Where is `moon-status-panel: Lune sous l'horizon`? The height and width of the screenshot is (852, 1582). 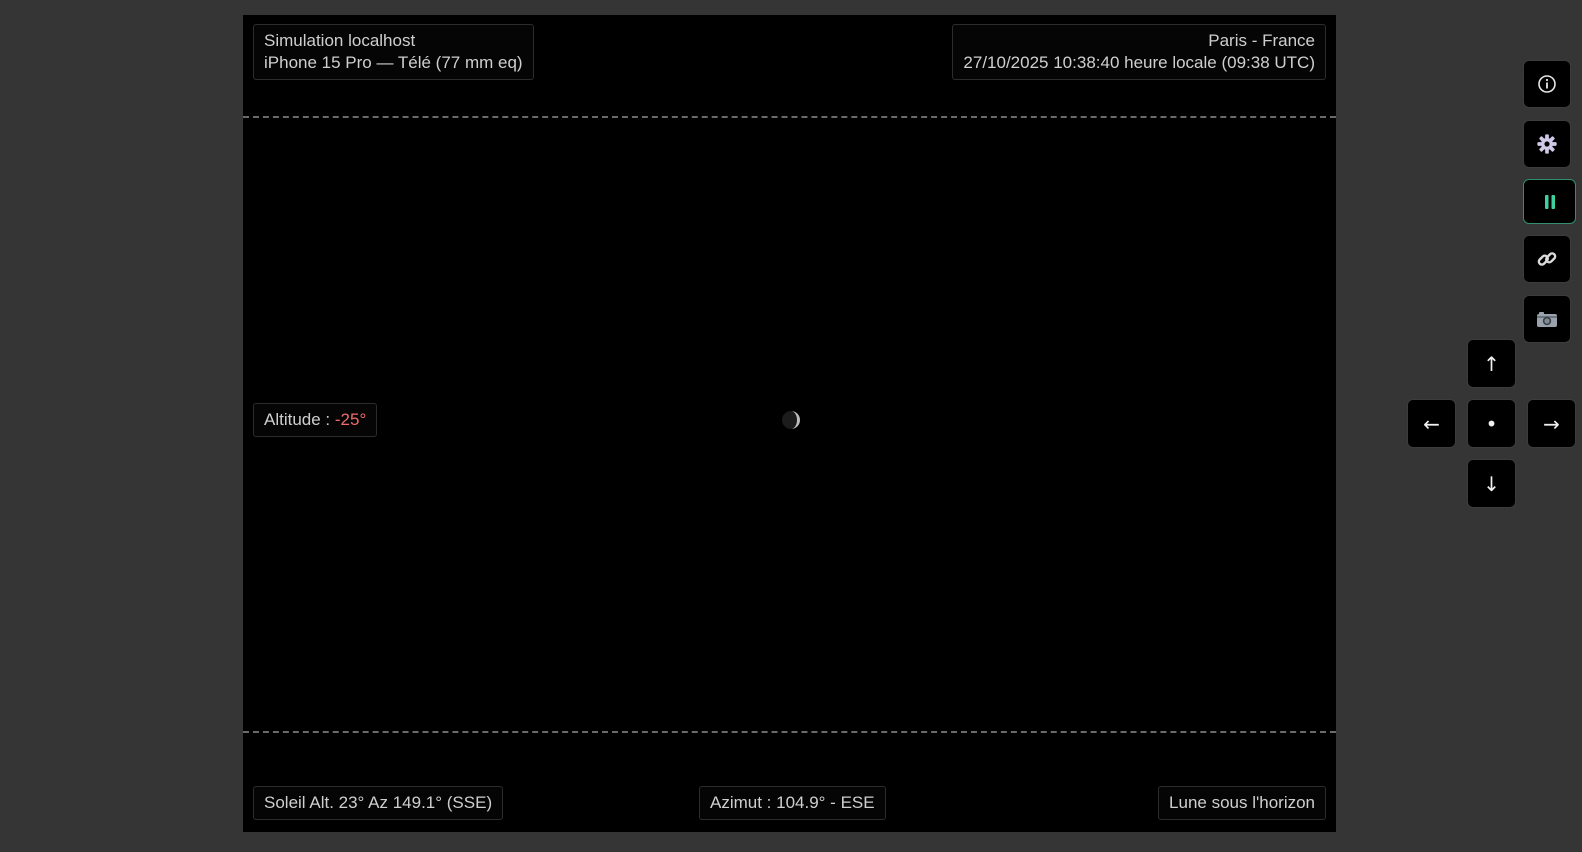
moon-status-panel: Lune sous l'horizon is located at coordinates (1242, 803).